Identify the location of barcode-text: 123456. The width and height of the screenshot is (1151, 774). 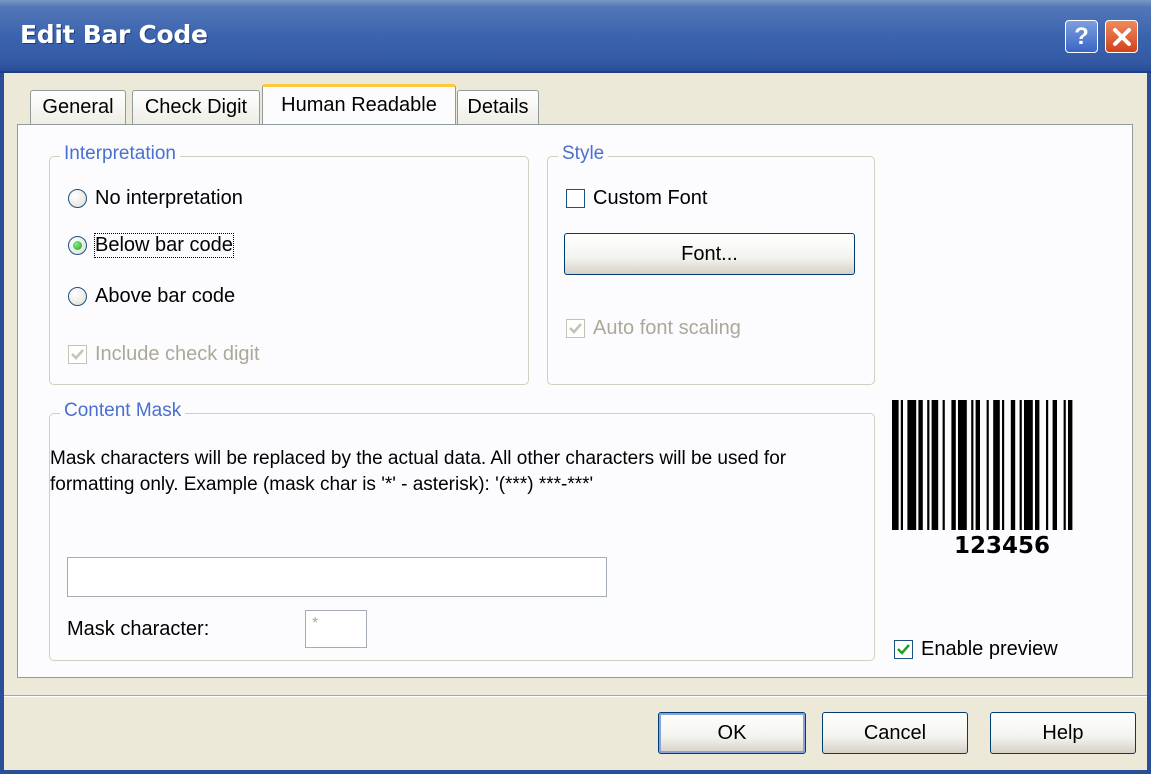
(1002, 546).